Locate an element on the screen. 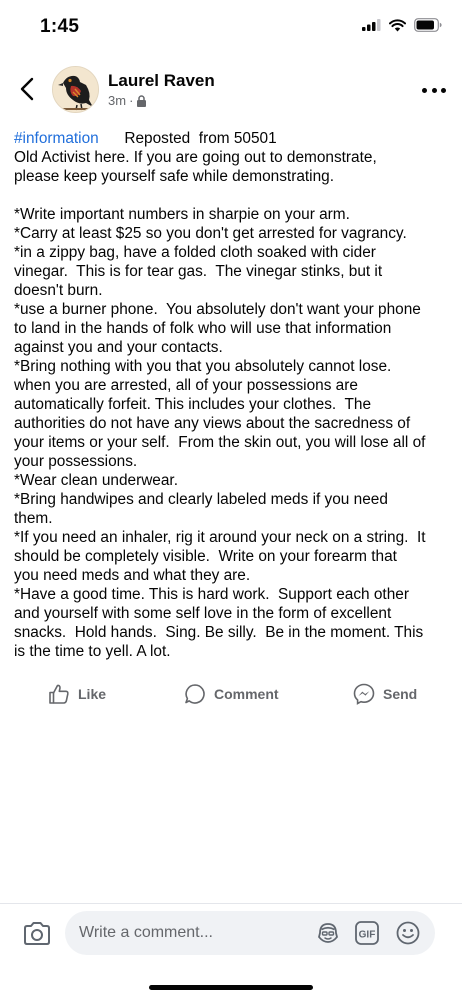 Image resolution: width=462 pixels, height=1000 pixels. comment-box: GIF is located at coordinates (250, 933).